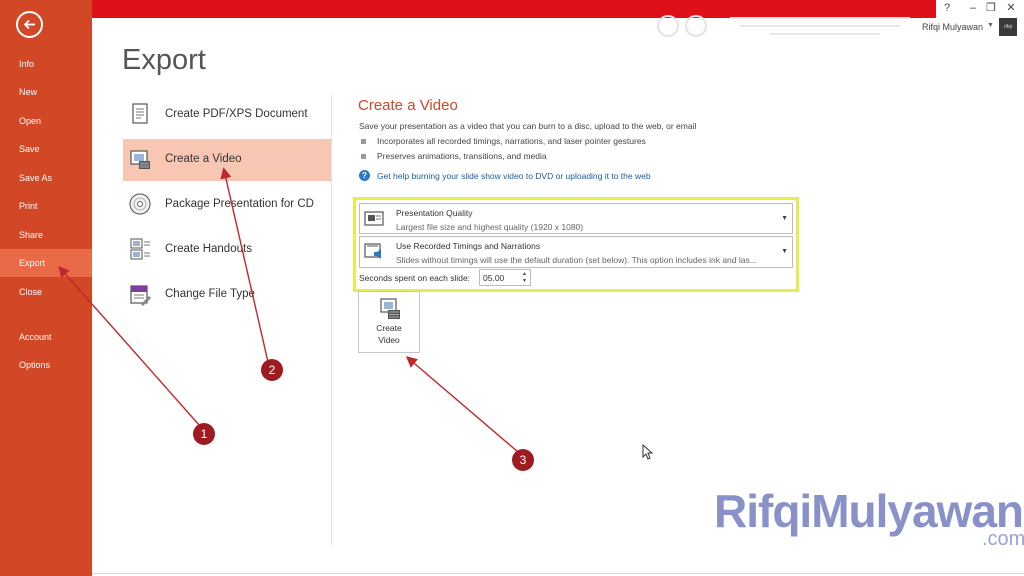  Describe the element at coordinates (648, 452) in the screenshot. I see `mouse-cursor-icon` at that location.